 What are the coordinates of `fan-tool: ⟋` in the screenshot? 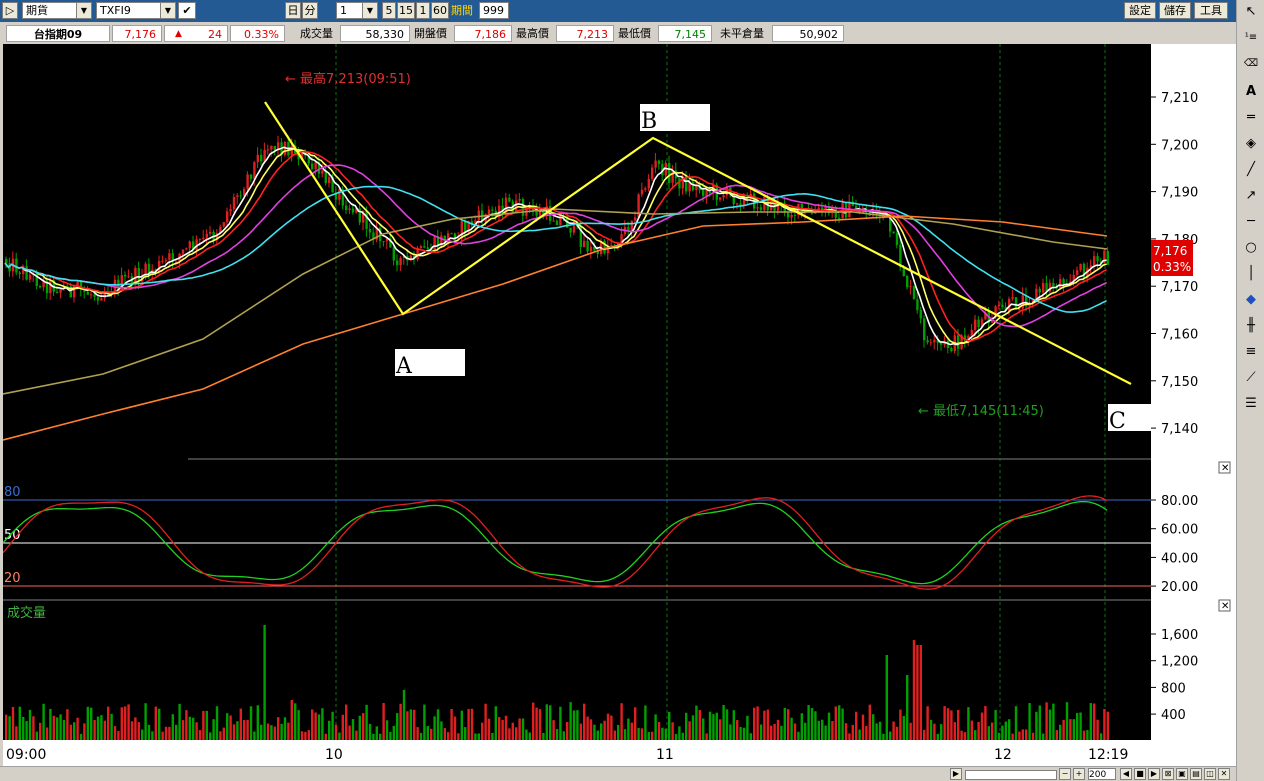 It's located at (1251, 378).